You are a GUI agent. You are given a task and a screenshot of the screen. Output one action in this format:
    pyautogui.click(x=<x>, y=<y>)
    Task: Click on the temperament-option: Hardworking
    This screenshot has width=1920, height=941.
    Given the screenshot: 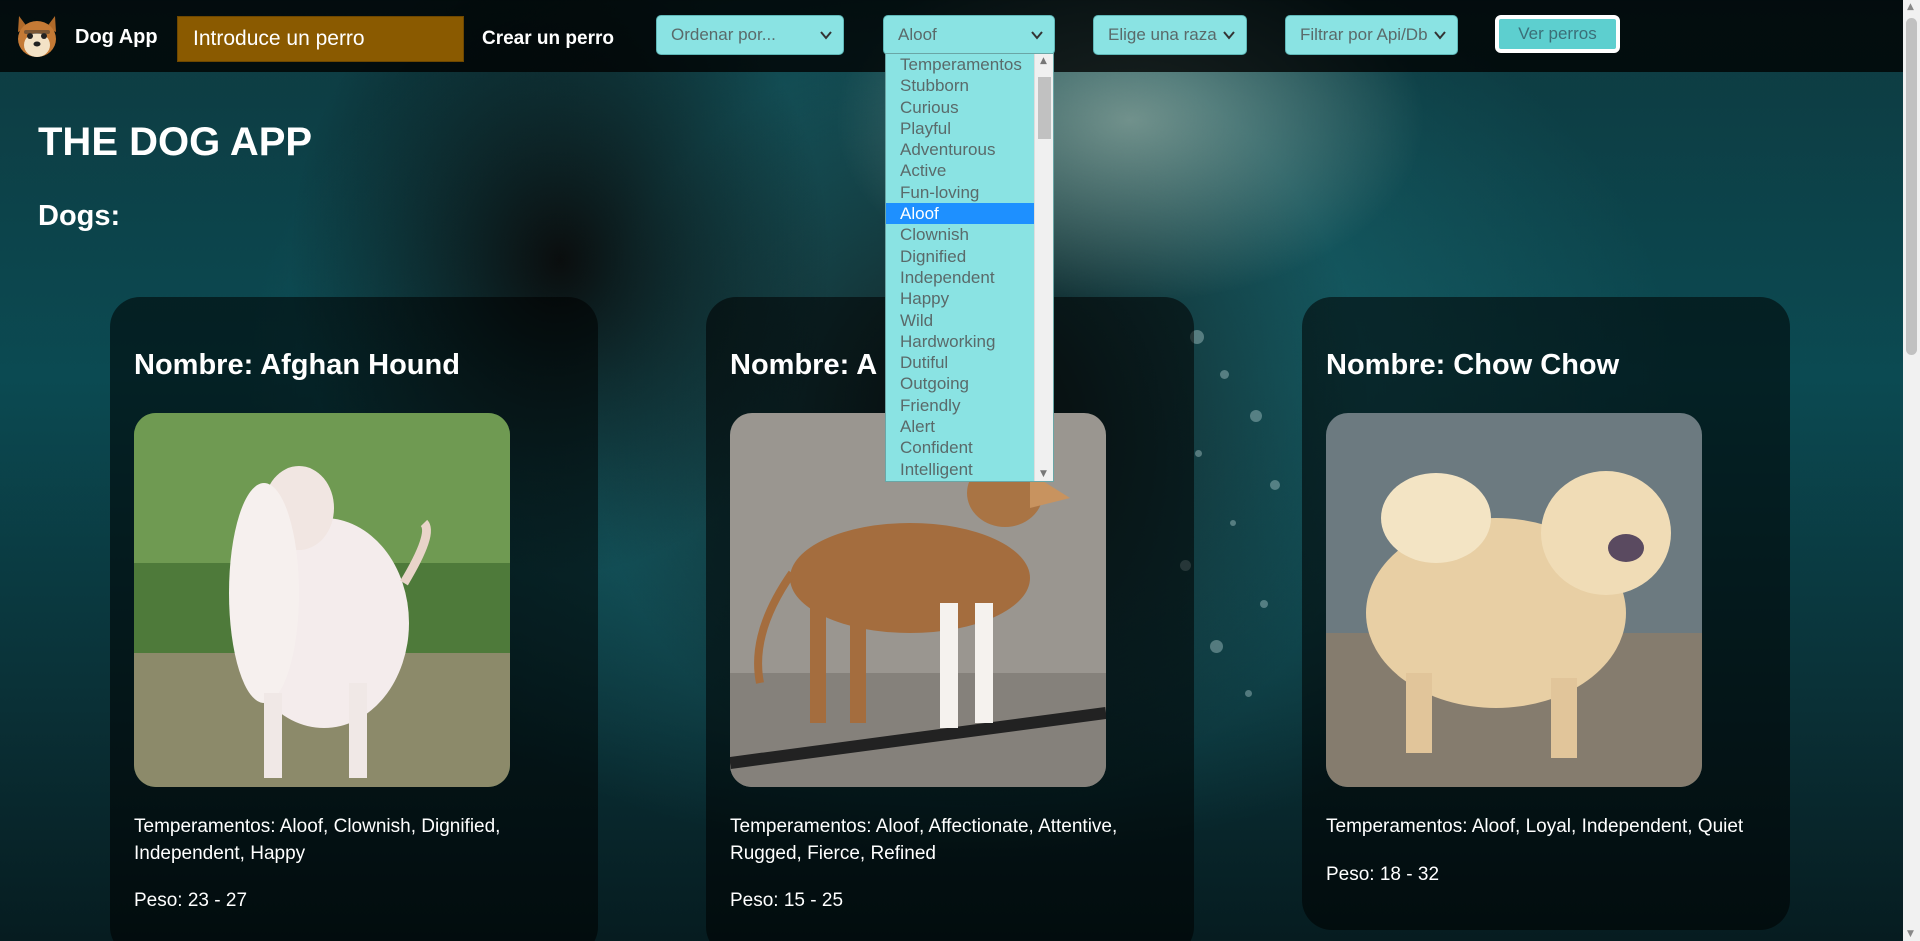 What is the action you would take?
    pyautogui.click(x=960, y=341)
    